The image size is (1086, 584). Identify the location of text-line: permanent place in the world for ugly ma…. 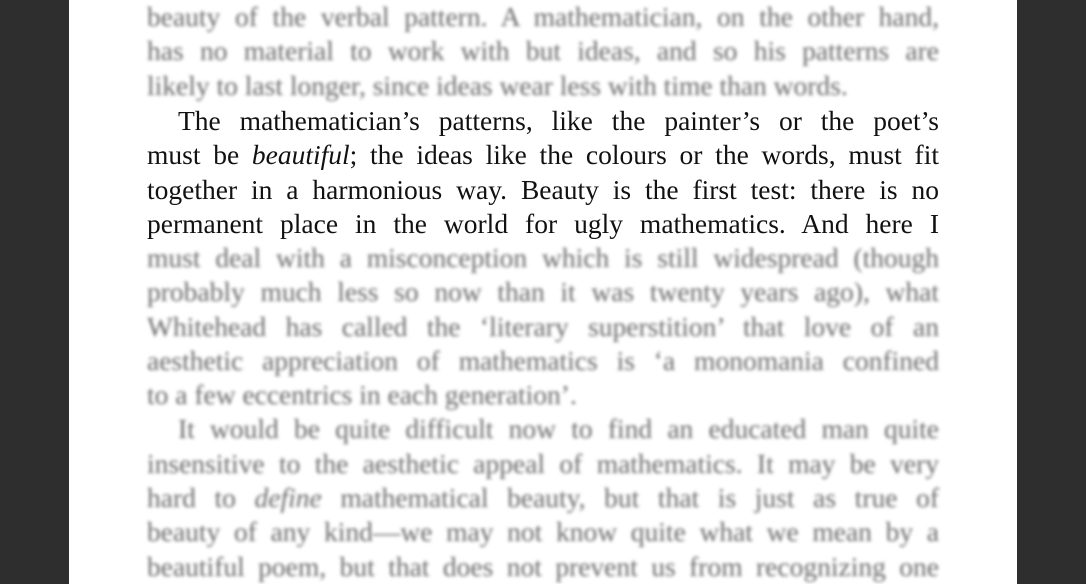
(543, 223).